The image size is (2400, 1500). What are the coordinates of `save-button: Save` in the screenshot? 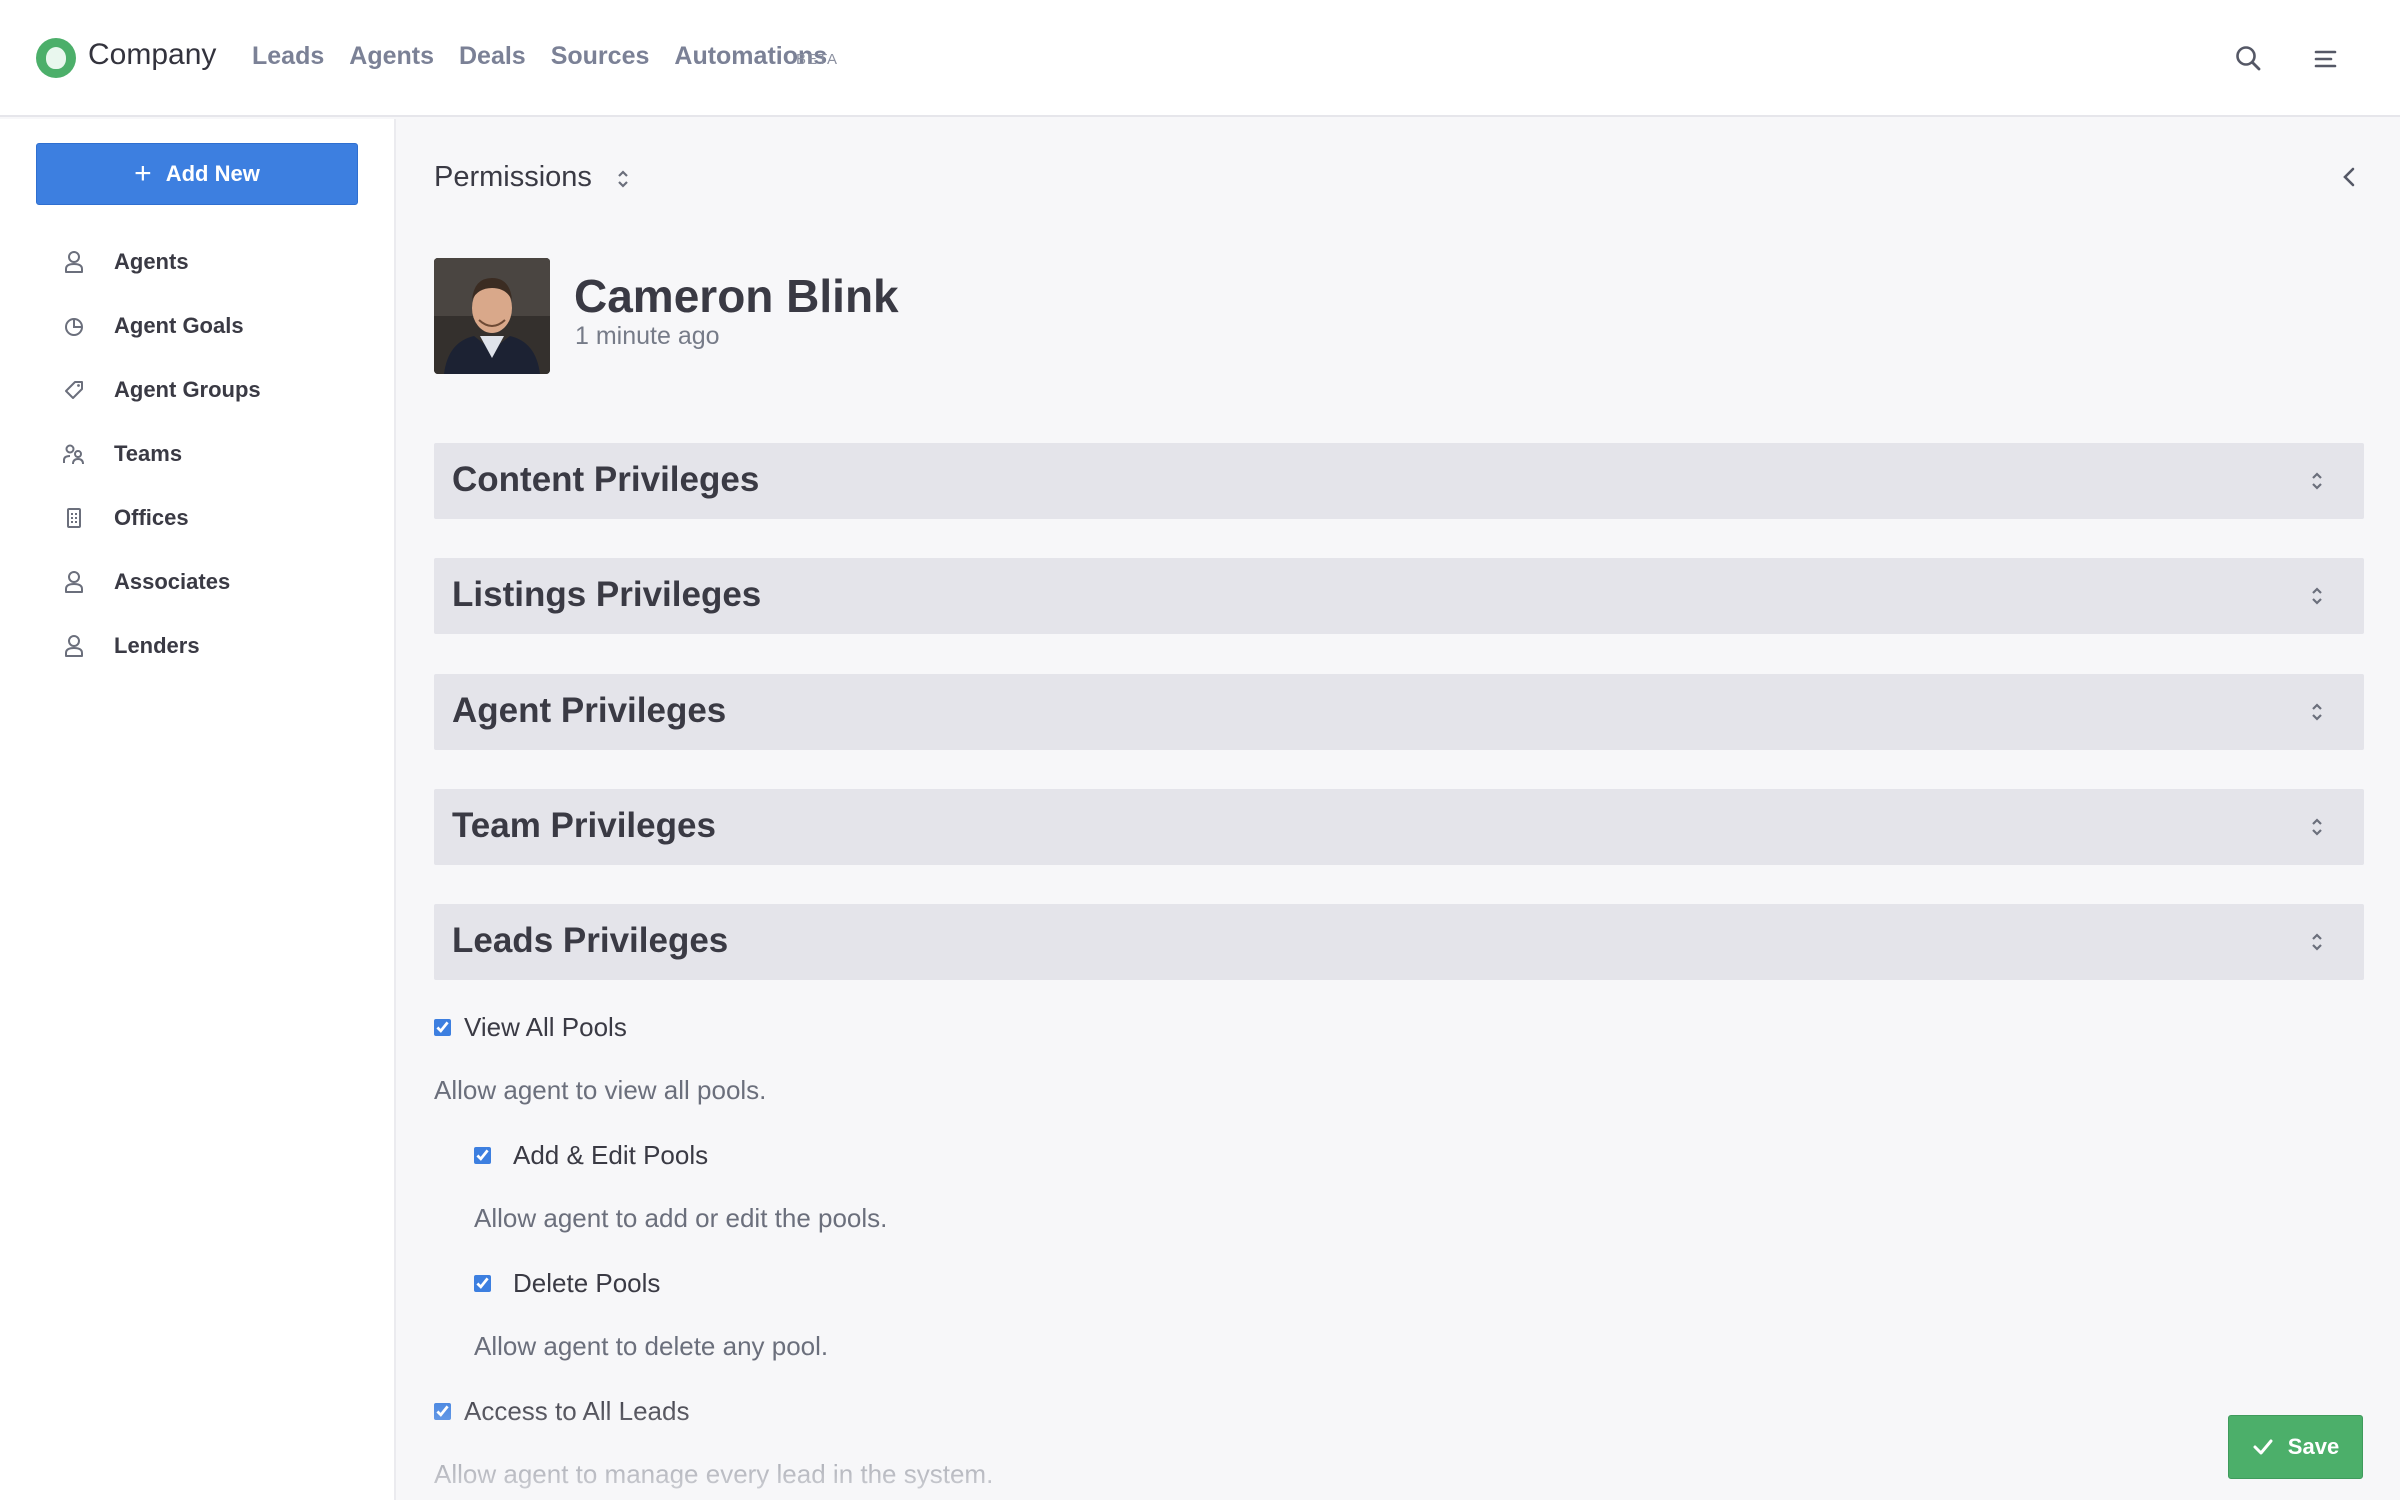 It's located at (2295, 1447).